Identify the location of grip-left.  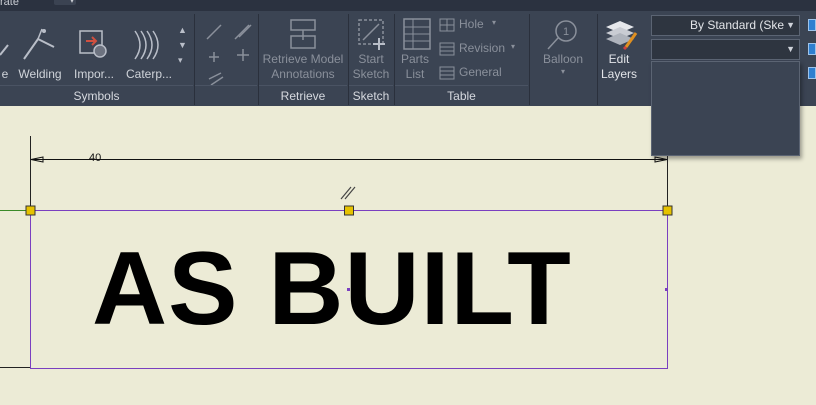
(30, 210).